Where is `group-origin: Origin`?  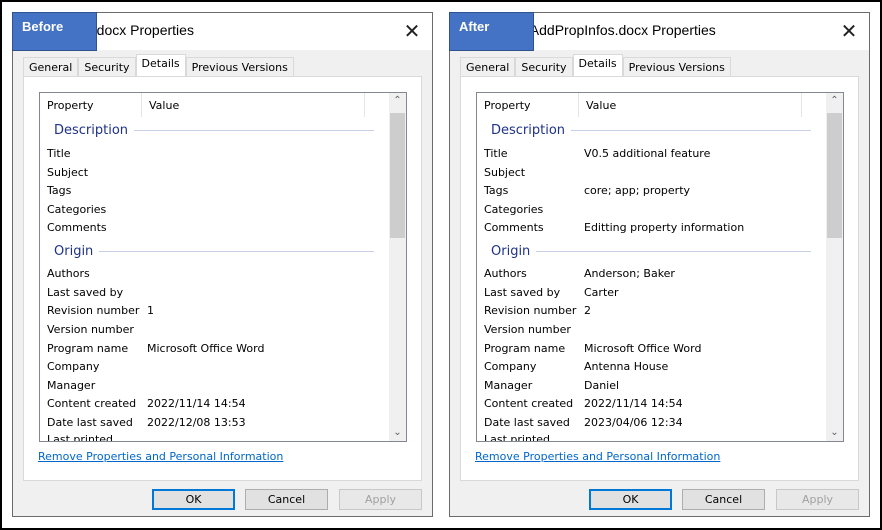
group-origin: Origin is located at coordinates (651, 251).